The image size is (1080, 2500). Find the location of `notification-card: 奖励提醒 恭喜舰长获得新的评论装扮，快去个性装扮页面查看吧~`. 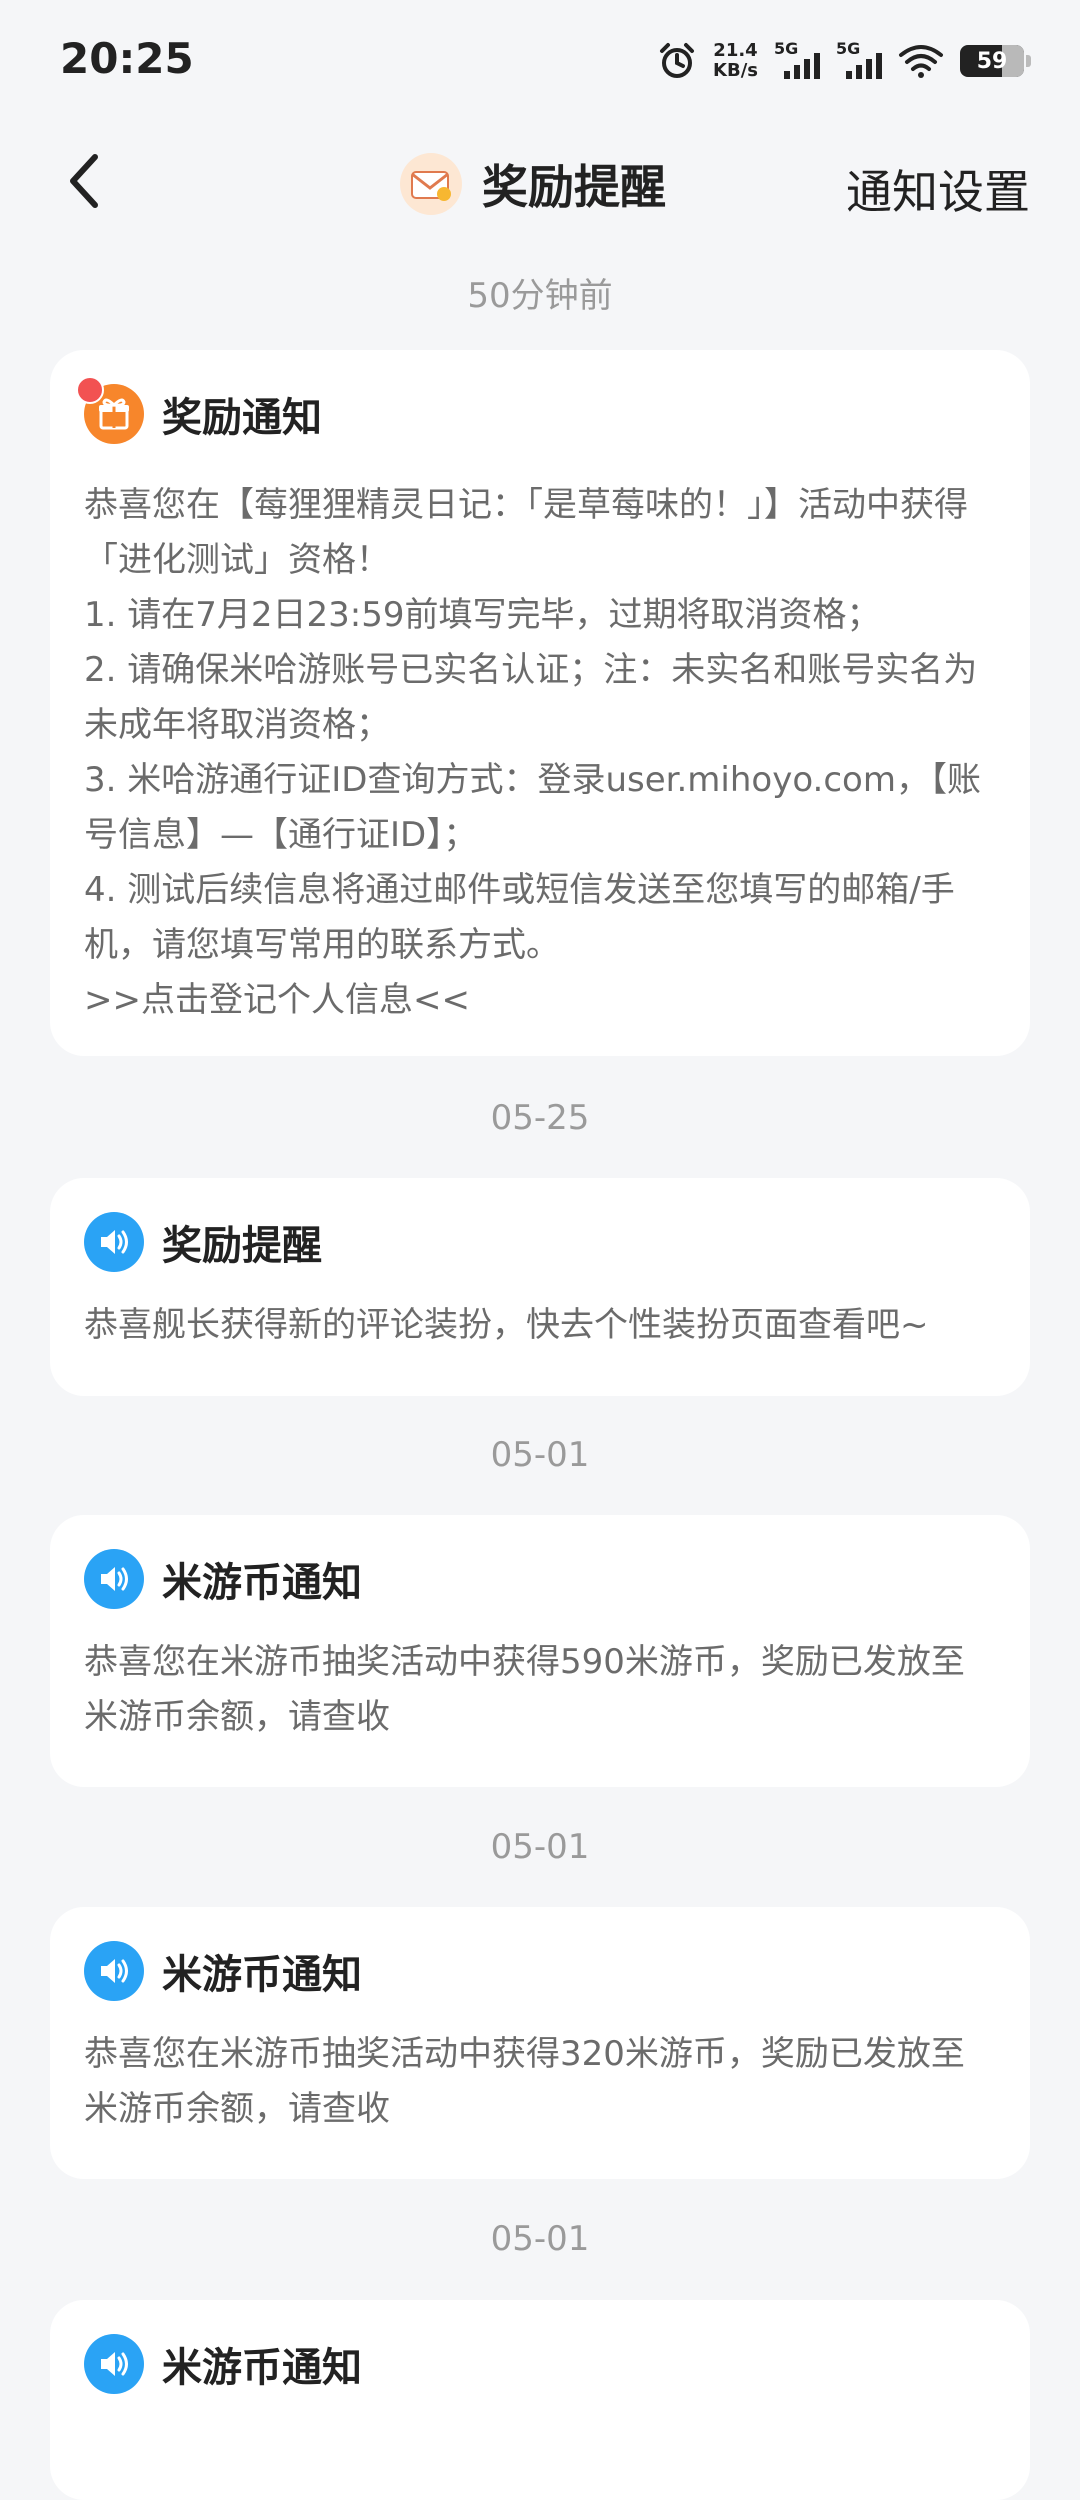

notification-card: 奖励提醒 恭喜舰长获得新的评论装扮，快去个性装扮页面查看吧~ is located at coordinates (540, 1287).